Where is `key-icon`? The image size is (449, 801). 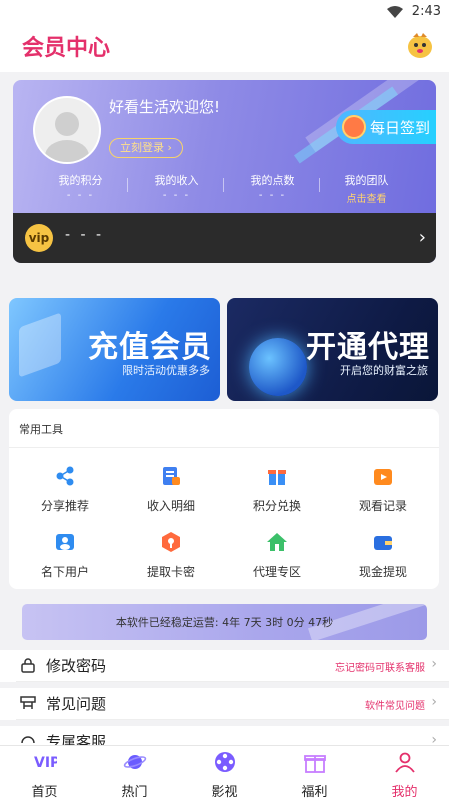 key-icon is located at coordinates (171, 542).